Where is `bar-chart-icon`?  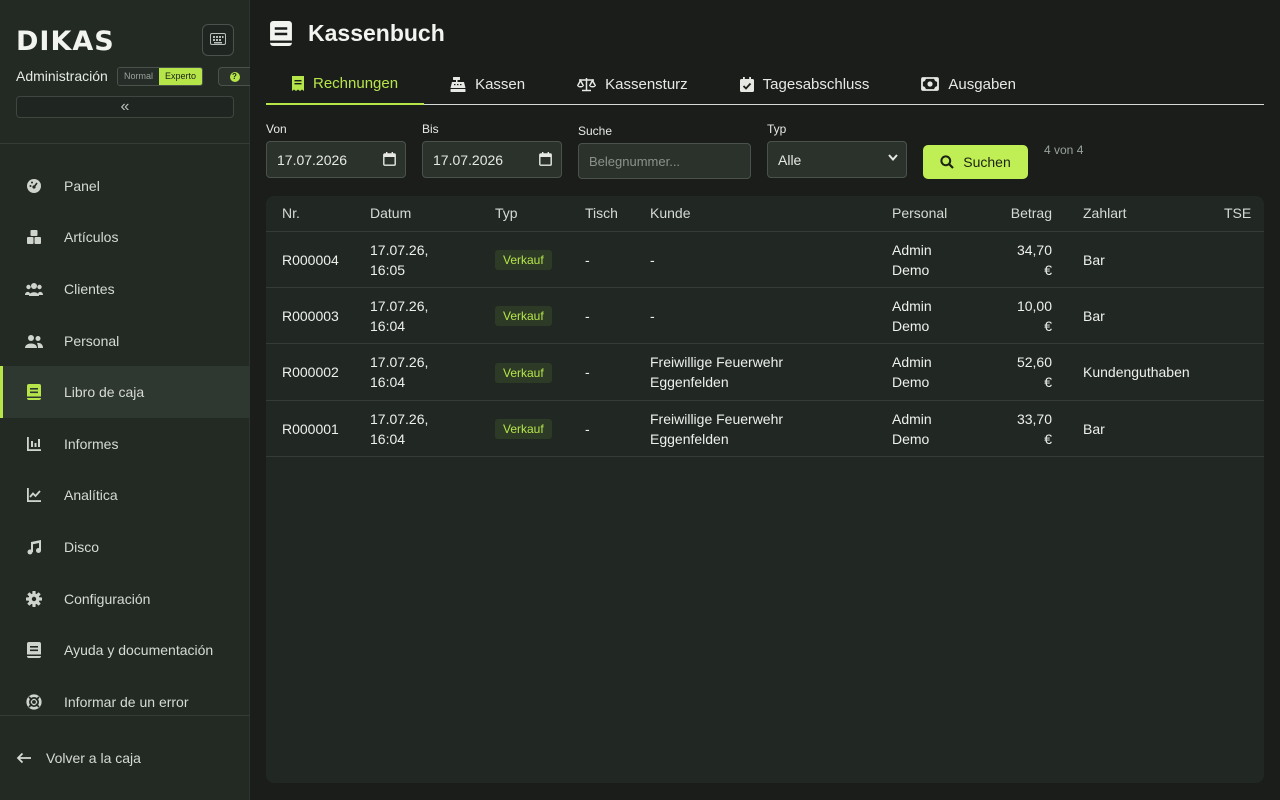 bar-chart-icon is located at coordinates (34, 444).